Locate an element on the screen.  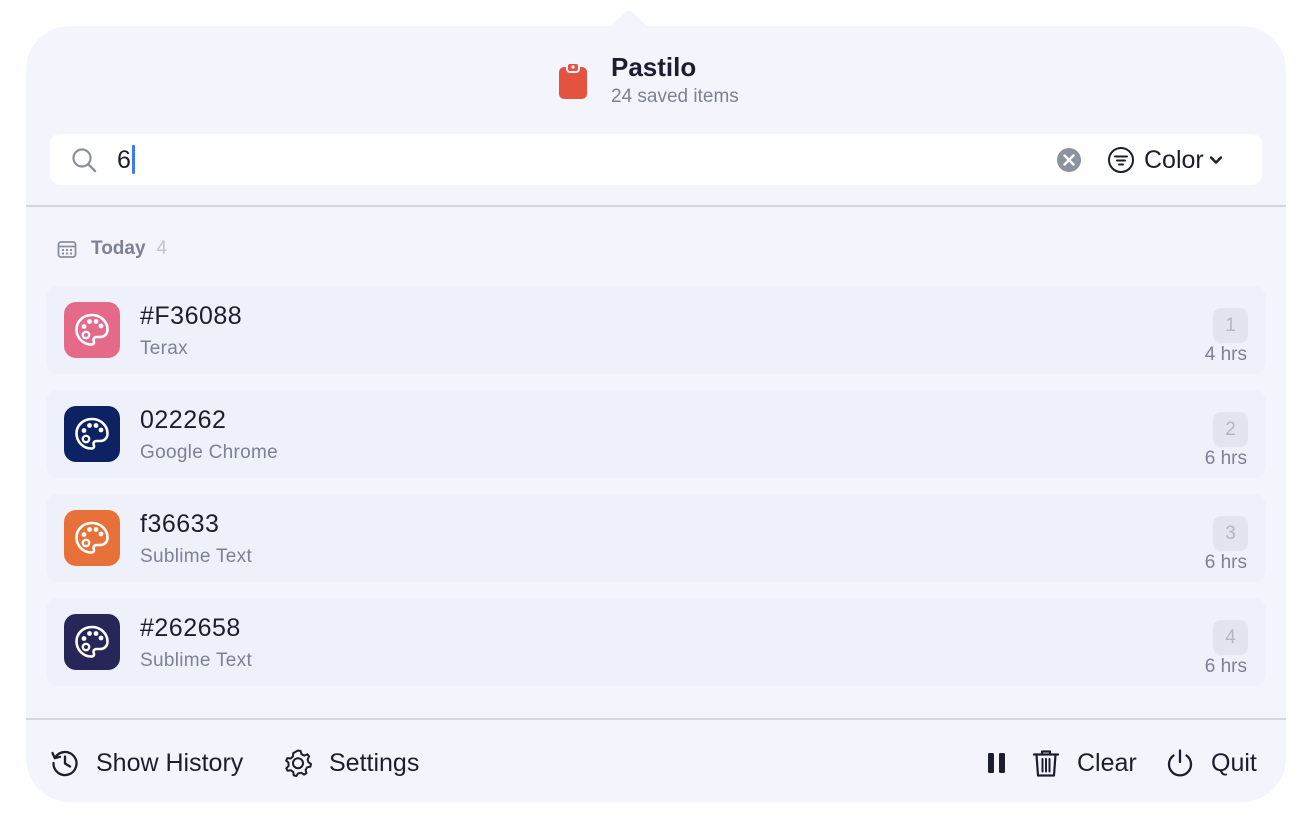
clip-timestamp: 4 hrs is located at coordinates (1225, 354).